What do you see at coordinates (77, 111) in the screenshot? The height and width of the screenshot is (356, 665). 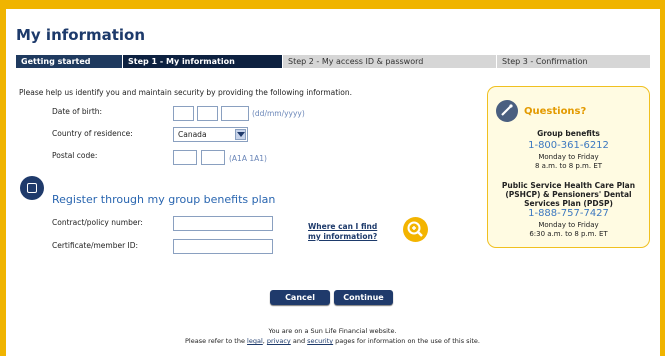 I see `dob-label: Date of birth:` at bounding box center [77, 111].